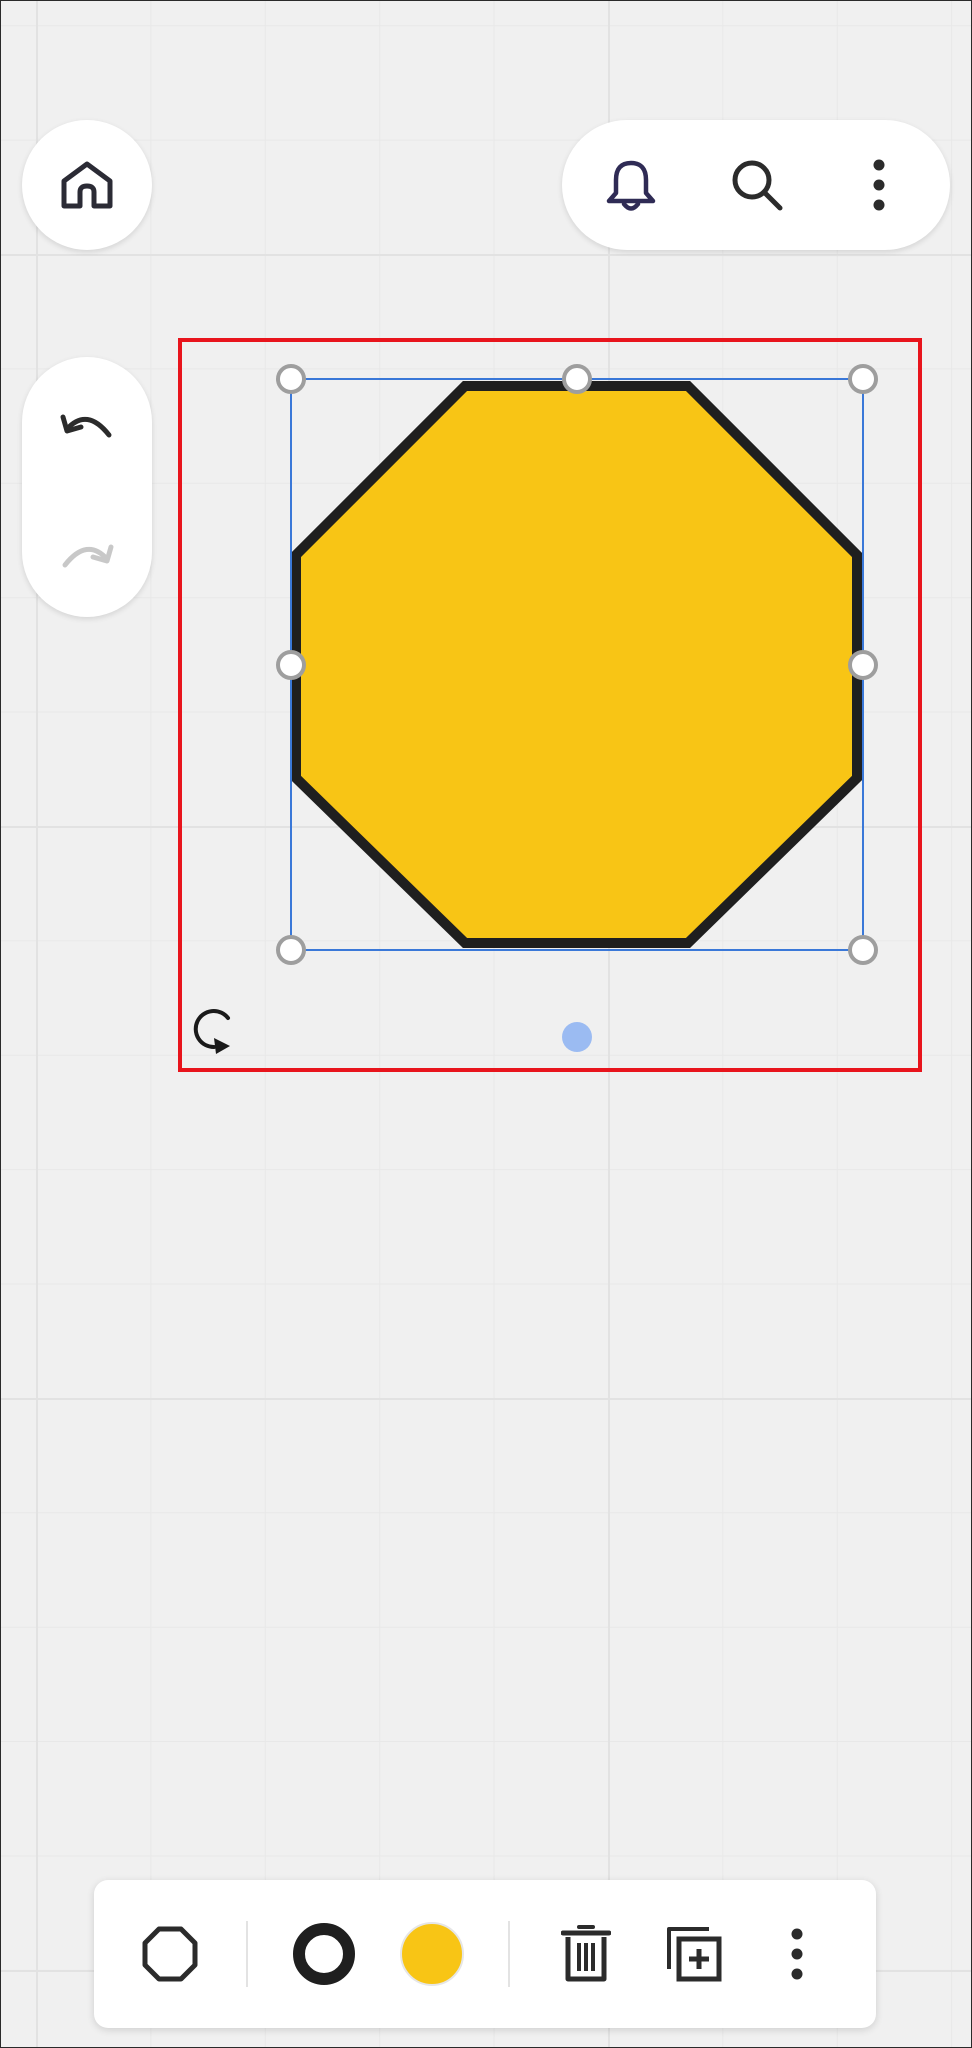 The width and height of the screenshot is (972, 2048). What do you see at coordinates (863, 379) in the screenshot?
I see `resize-handle-top-right` at bounding box center [863, 379].